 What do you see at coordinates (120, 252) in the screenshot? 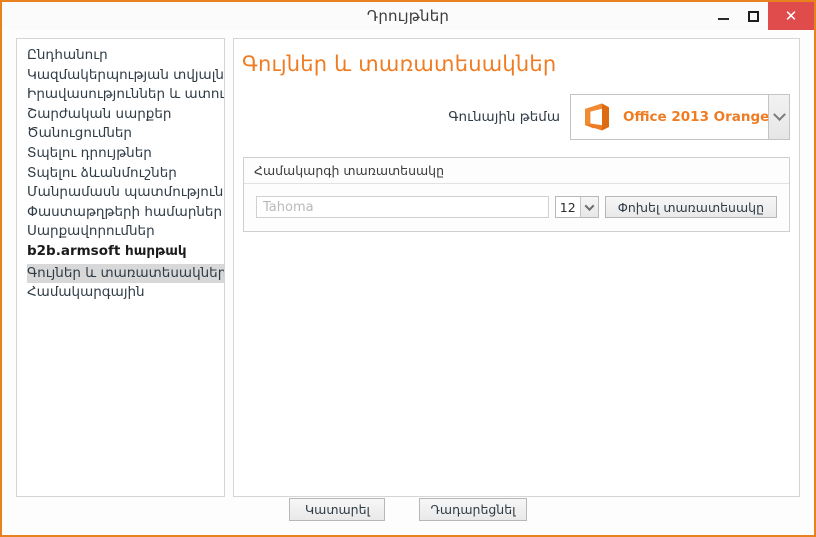
I see `sidebar-item-b2b-armsoft: b2b.armsoft հարթակ` at bounding box center [120, 252].